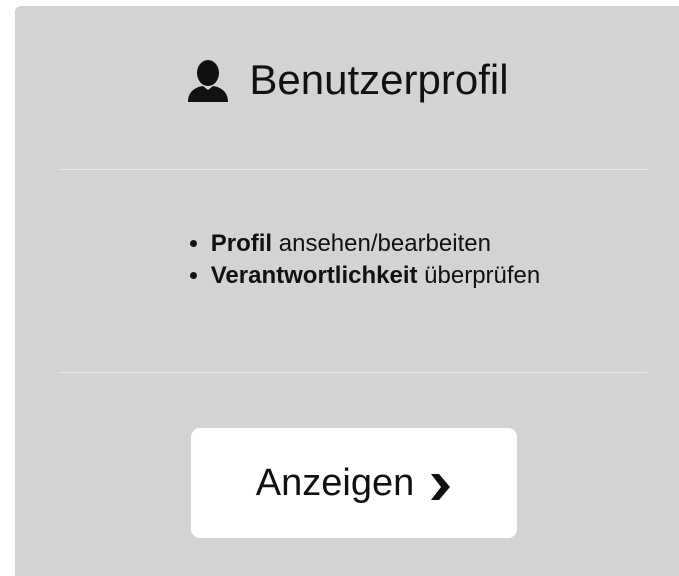 Image resolution: width=679 pixels, height=576 pixels. I want to click on show-profile-button: Anzeigen, so click(354, 483).